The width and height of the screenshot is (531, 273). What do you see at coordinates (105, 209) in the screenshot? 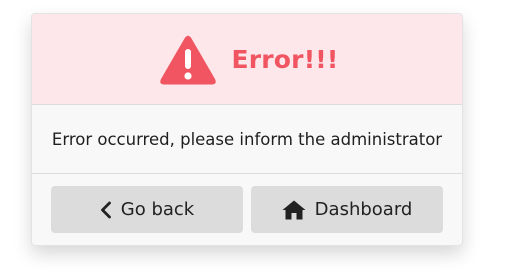
I see `chevron-left-icon` at bounding box center [105, 209].